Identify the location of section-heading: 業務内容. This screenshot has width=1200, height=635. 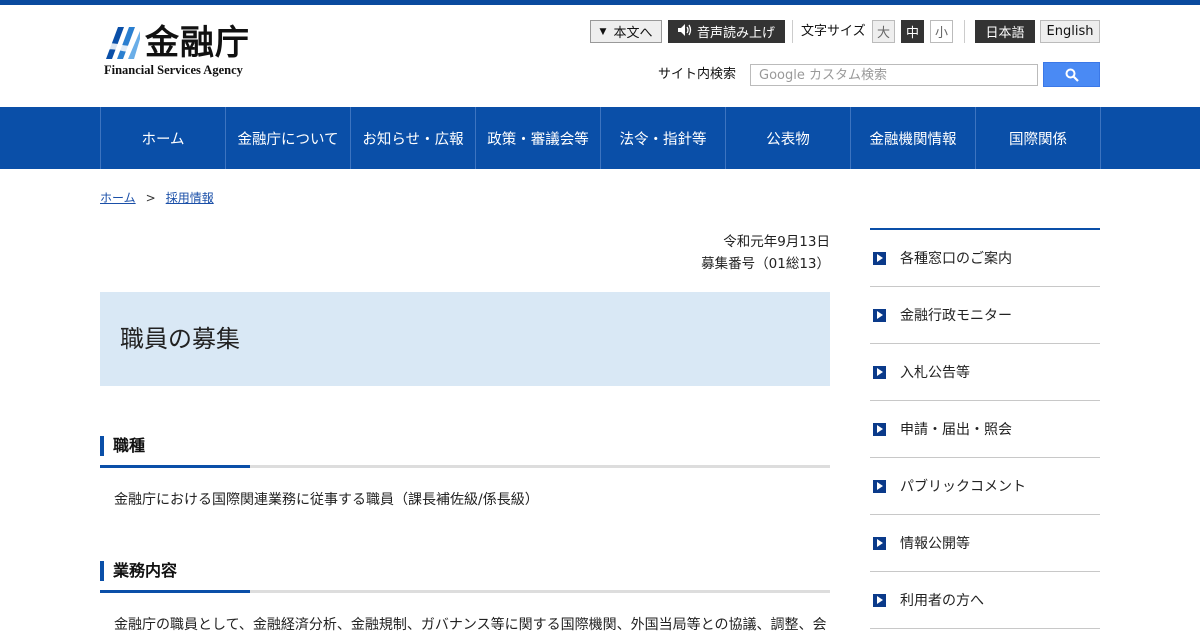
(145, 570).